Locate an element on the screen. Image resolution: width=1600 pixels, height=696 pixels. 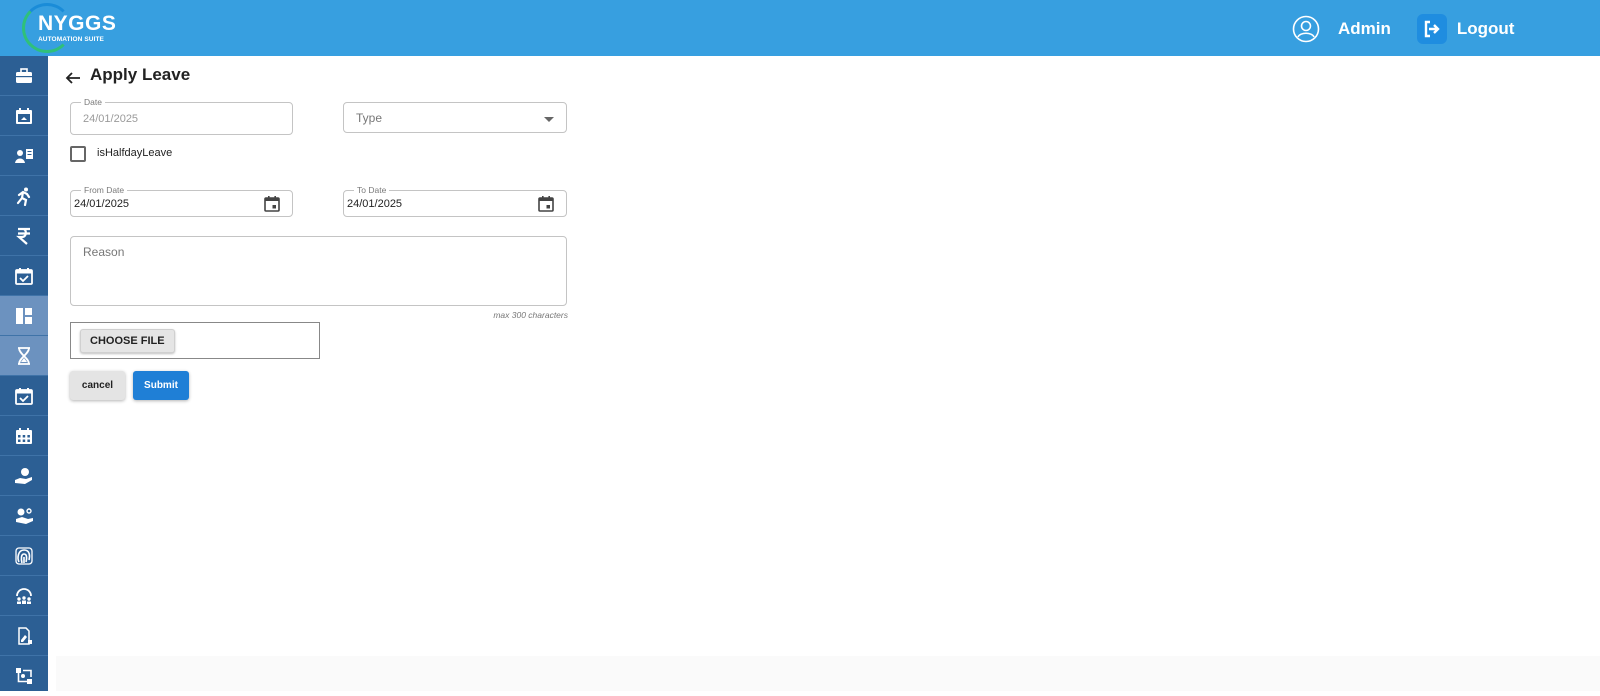
sidebar-item-employees is located at coordinates (24, 156).